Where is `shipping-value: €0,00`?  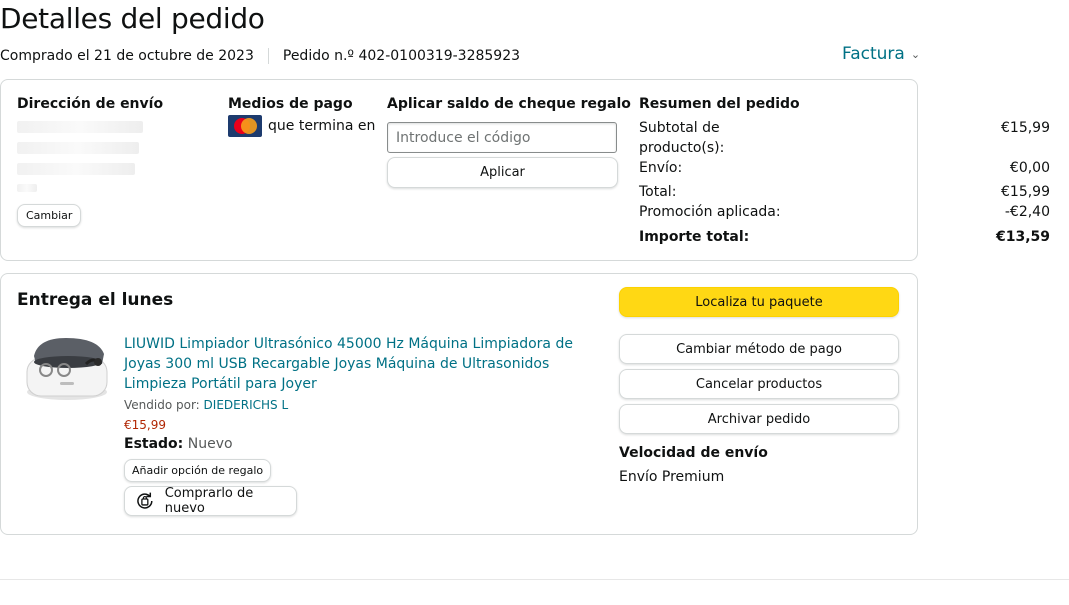
shipping-value: €0,00 is located at coordinates (1029, 168).